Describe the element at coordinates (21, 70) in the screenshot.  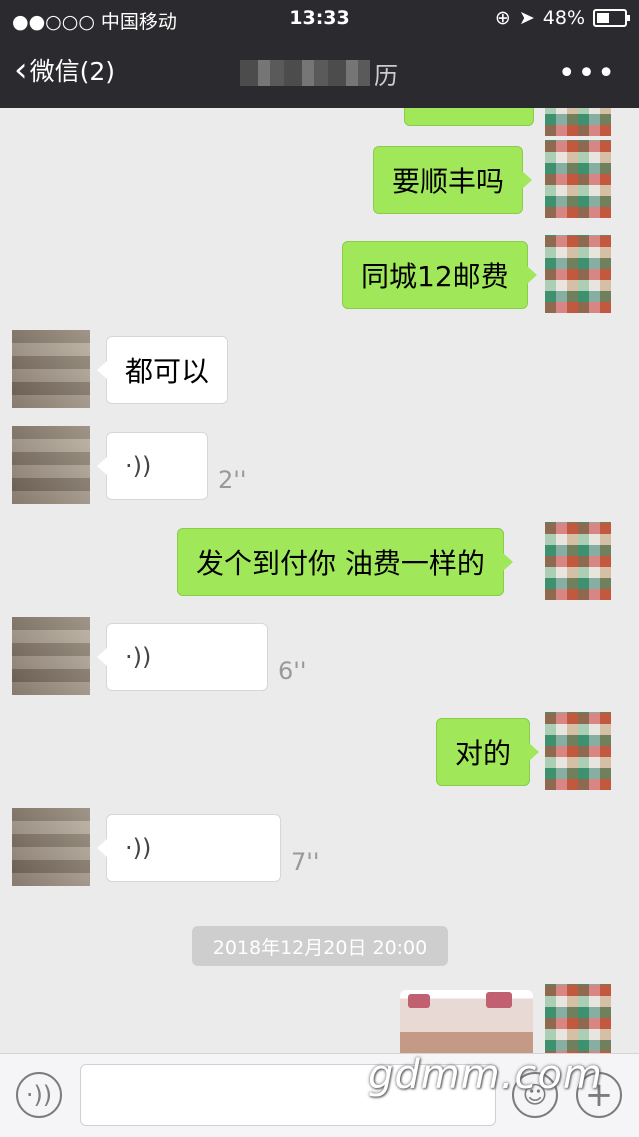
I see `chevron-left-icon: ‹` at that location.